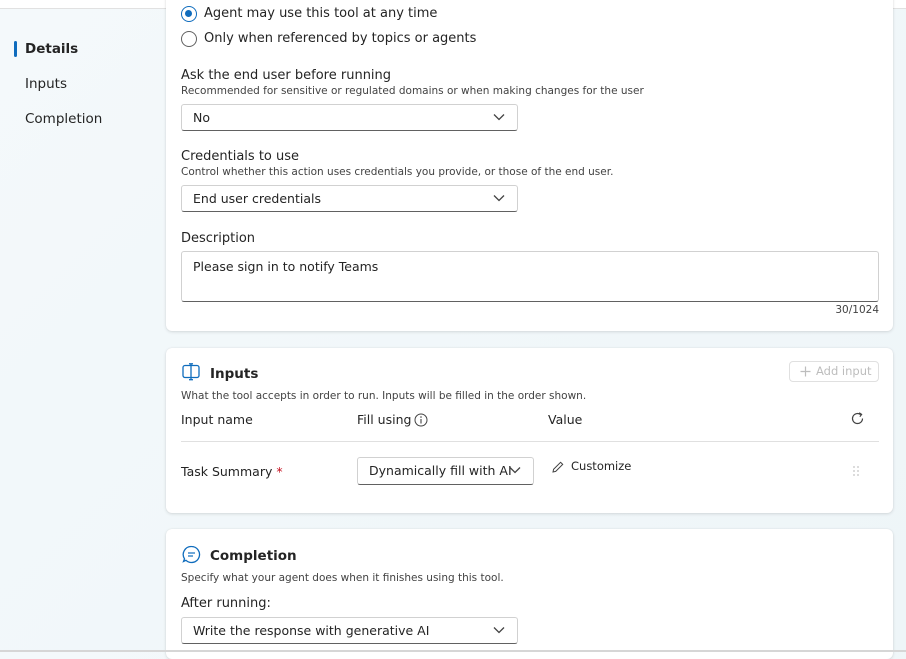 The height and width of the screenshot is (659, 906). Describe the element at coordinates (191, 554) in the screenshot. I see `chat-bubble-icon` at that location.